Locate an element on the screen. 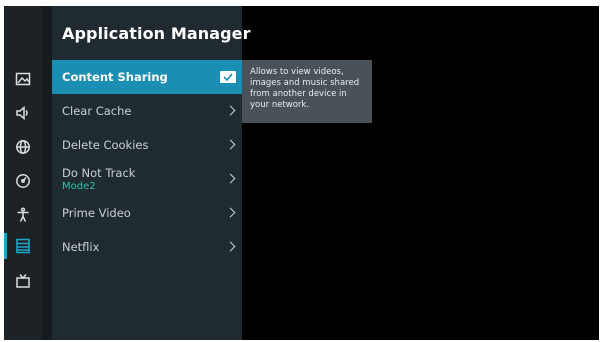 Image resolution: width=603 pixels, height=342 pixels. accessibility-icon is located at coordinates (23, 215).